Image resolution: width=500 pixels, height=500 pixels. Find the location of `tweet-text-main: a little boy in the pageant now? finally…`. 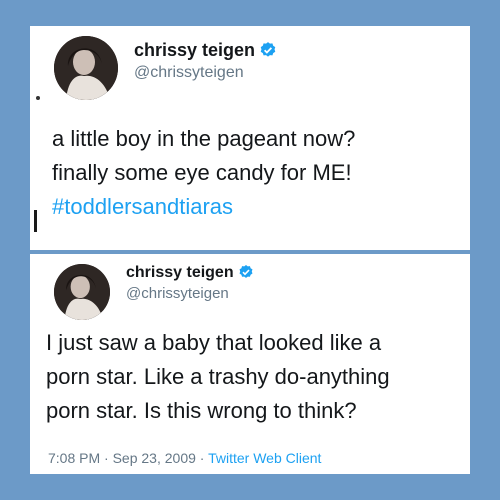

tweet-text-main: a little boy in the pageant now? finally… is located at coordinates (204, 155).